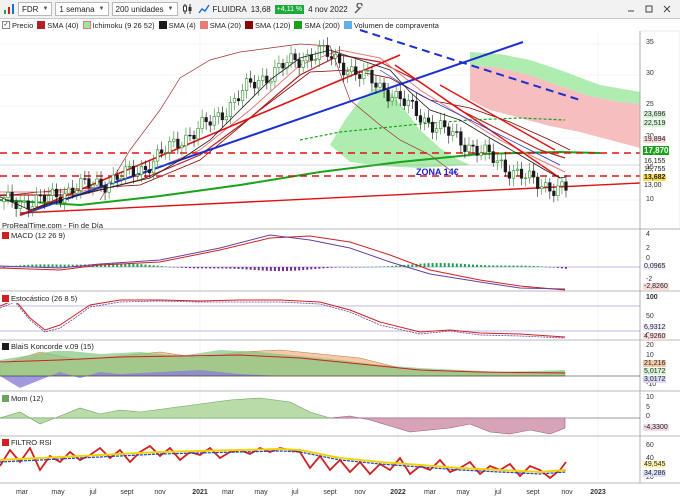 The image size is (680, 499). What do you see at coordinates (200, 492) in the screenshot?
I see `x-axis-year: 2021` at bounding box center [200, 492].